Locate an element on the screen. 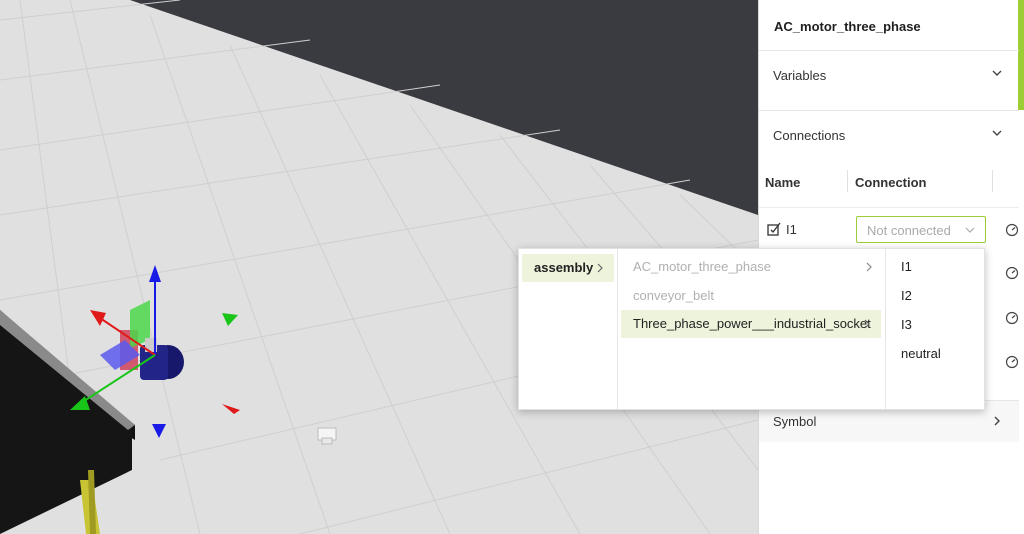 Image resolution: width=1024 pixels, height=534 pixels. section-variables-label: Variables is located at coordinates (800, 75).